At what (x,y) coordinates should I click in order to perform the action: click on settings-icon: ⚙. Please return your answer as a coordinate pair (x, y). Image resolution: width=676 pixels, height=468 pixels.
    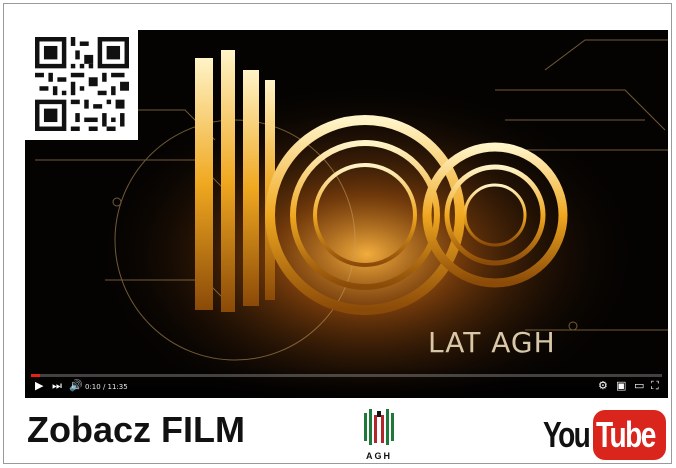
    Looking at the image, I should click on (603, 386).